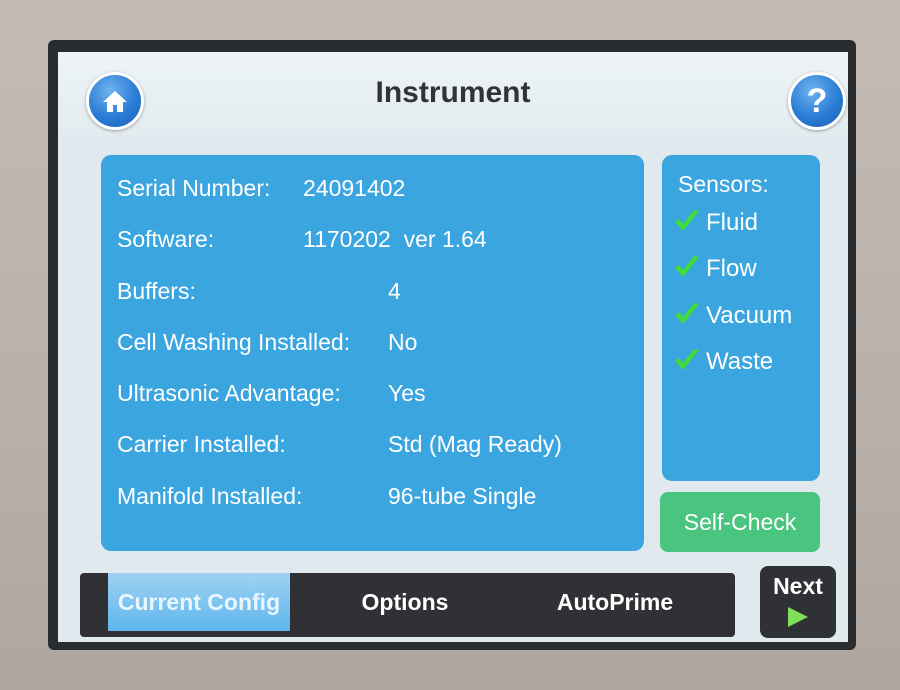 This screenshot has height=690, width=900. I want to click on config-label: Software:, so click(166, 239).